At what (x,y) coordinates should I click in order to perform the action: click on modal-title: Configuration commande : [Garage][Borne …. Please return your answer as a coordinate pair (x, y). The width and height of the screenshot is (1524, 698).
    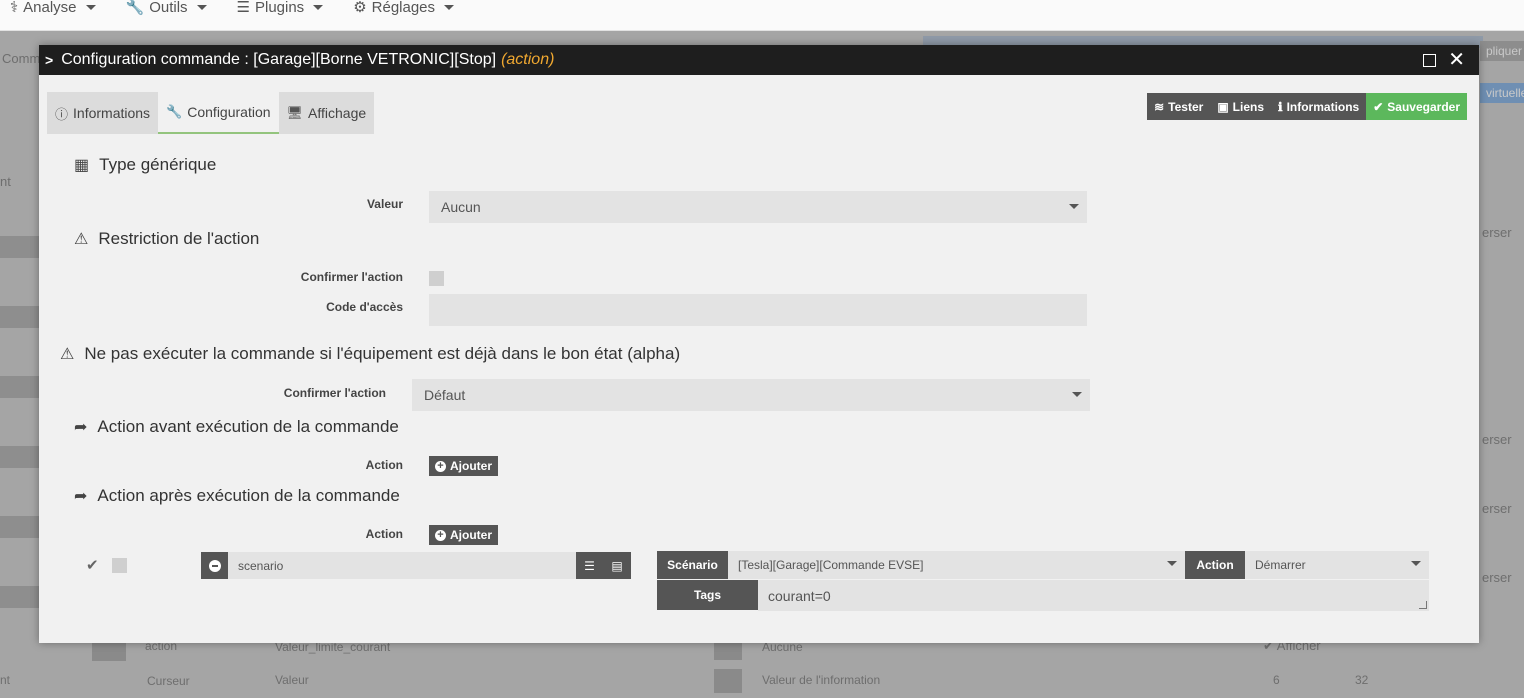
    Looking at the image, I should click on (279, 59).